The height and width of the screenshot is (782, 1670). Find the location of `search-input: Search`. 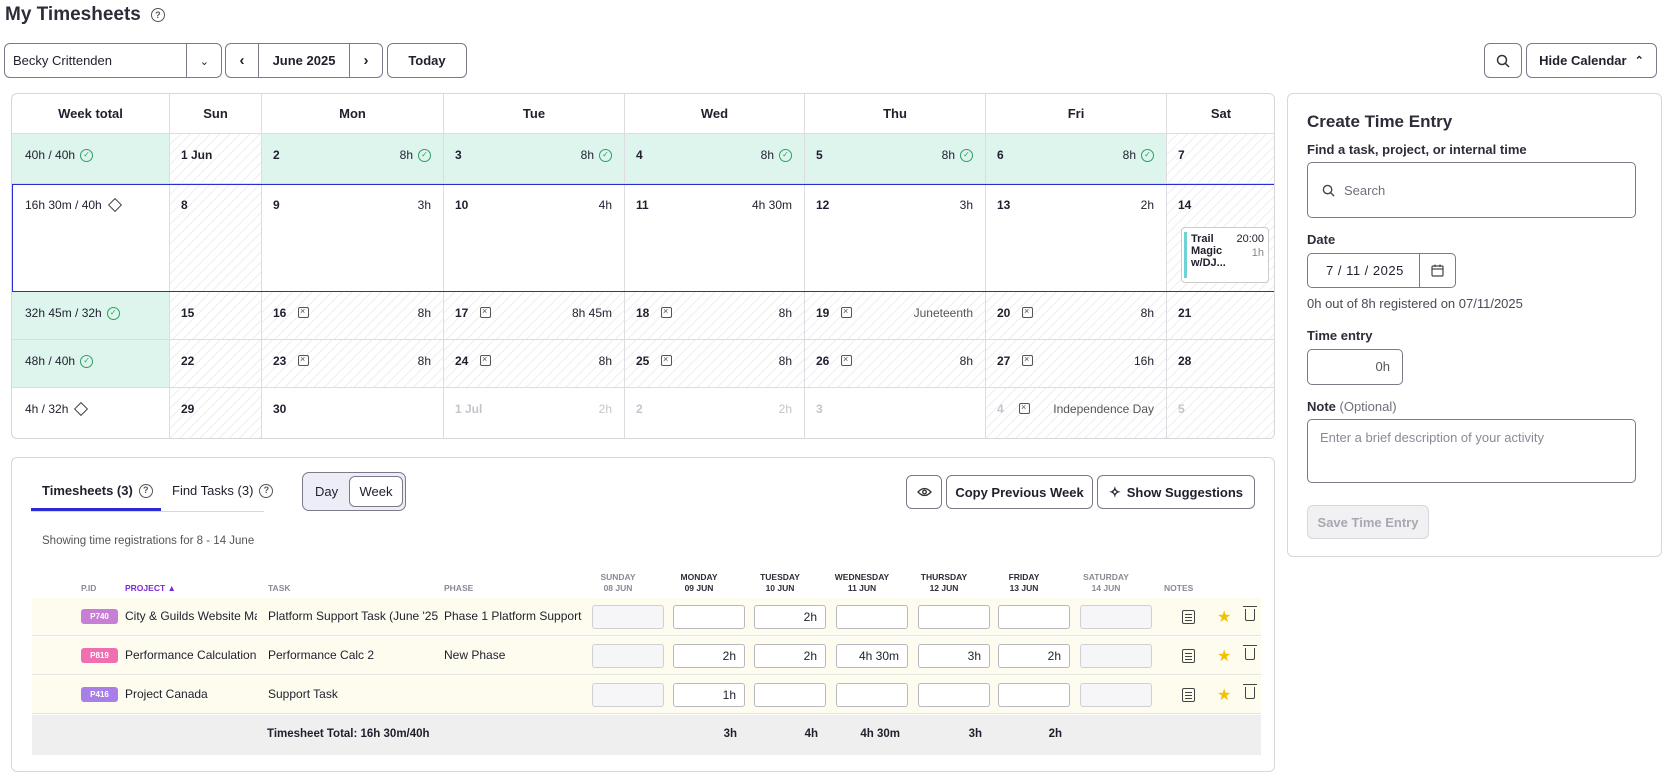

search-input: Search is located at coordinates (1471, 190).